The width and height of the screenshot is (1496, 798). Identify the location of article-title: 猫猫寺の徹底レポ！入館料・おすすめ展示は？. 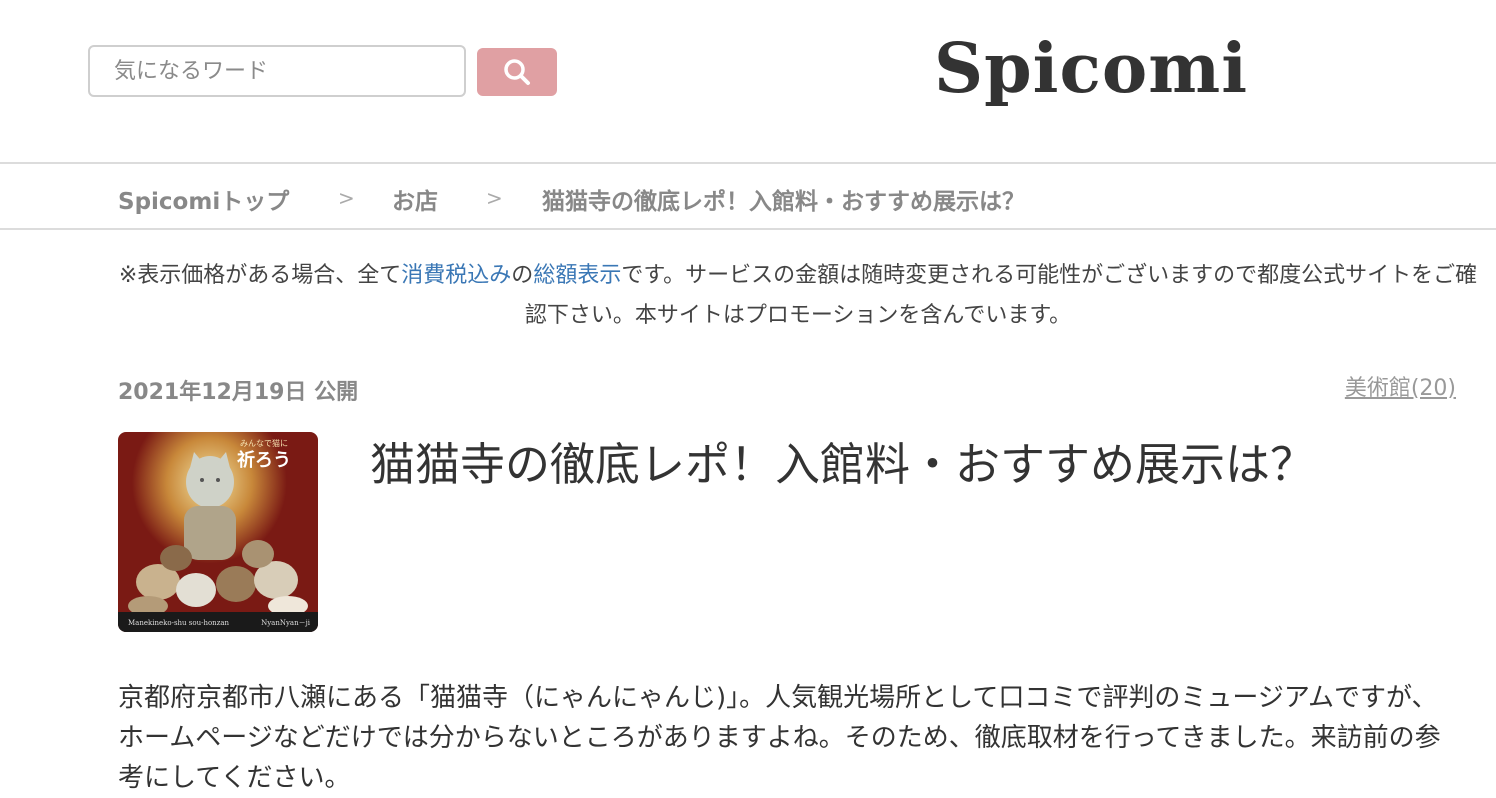
(843, 464).